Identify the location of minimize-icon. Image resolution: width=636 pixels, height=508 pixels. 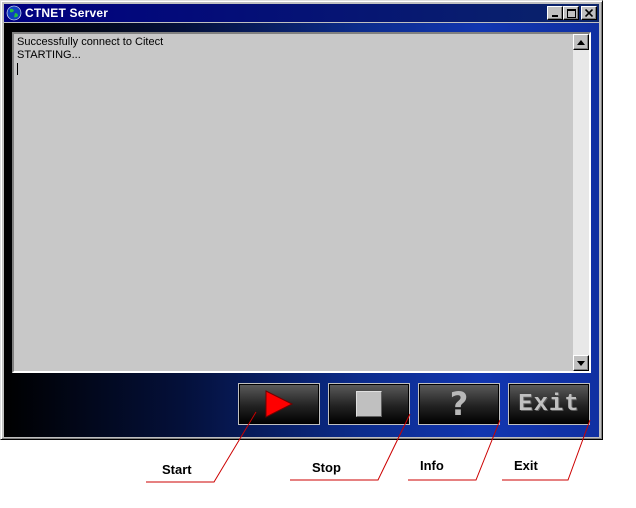
(555, 16).